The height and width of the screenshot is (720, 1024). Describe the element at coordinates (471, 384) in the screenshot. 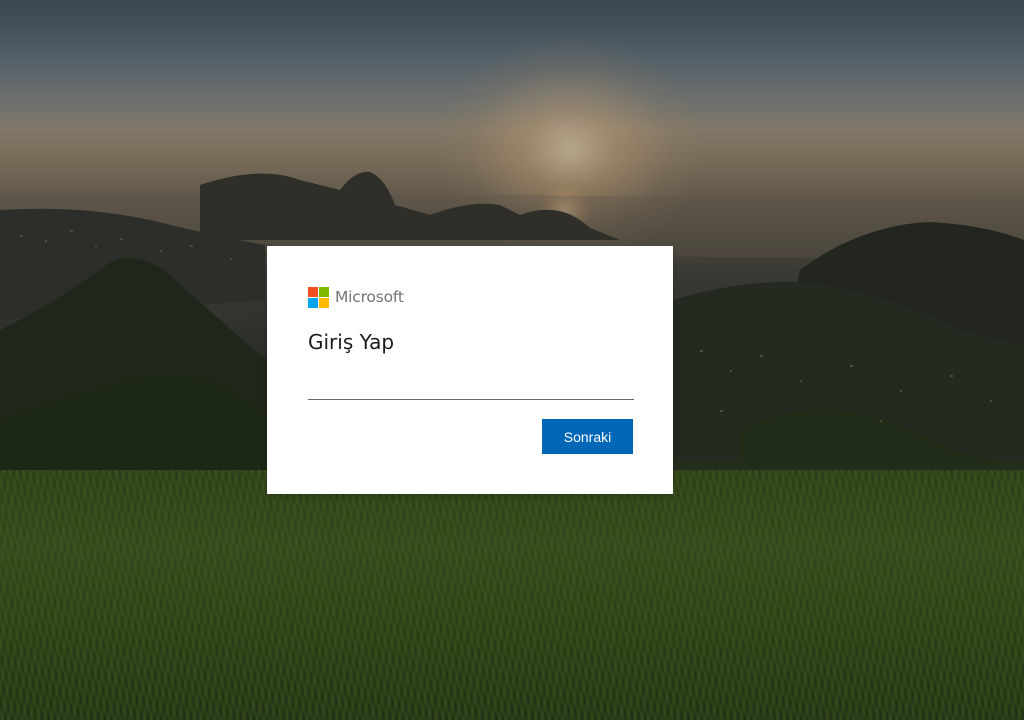

I see `email-input` at that location.